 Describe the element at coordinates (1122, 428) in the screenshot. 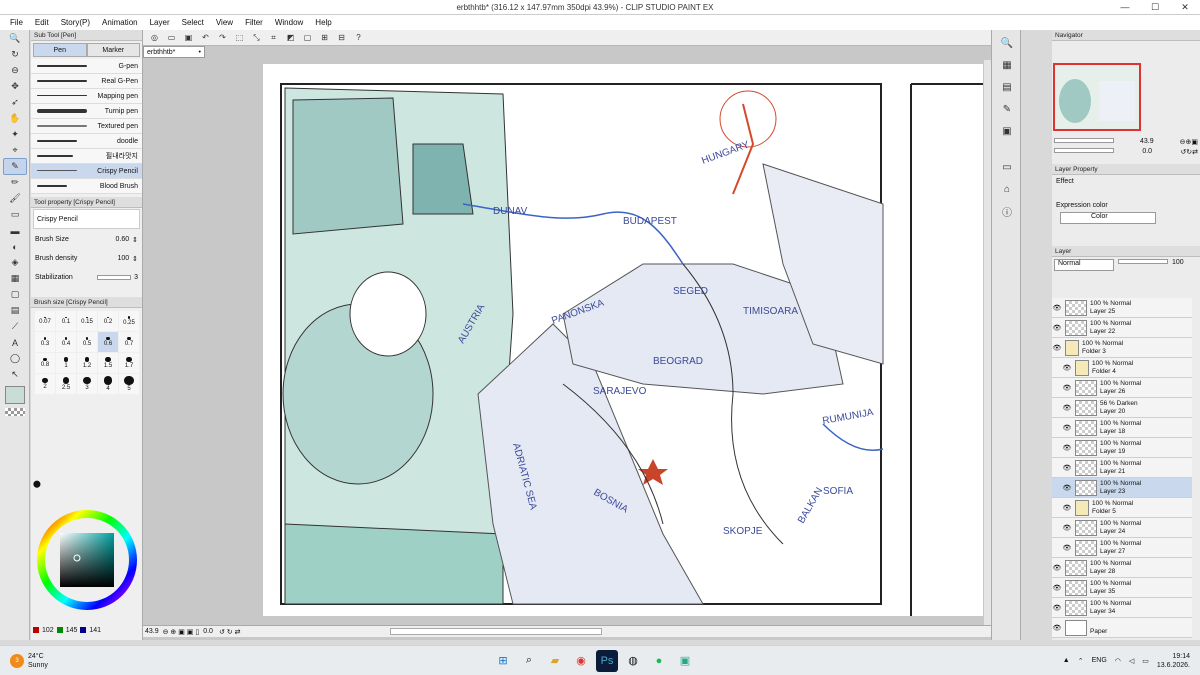

I see `layer-row: 👁 100 % Normal Layer 18` at that location.